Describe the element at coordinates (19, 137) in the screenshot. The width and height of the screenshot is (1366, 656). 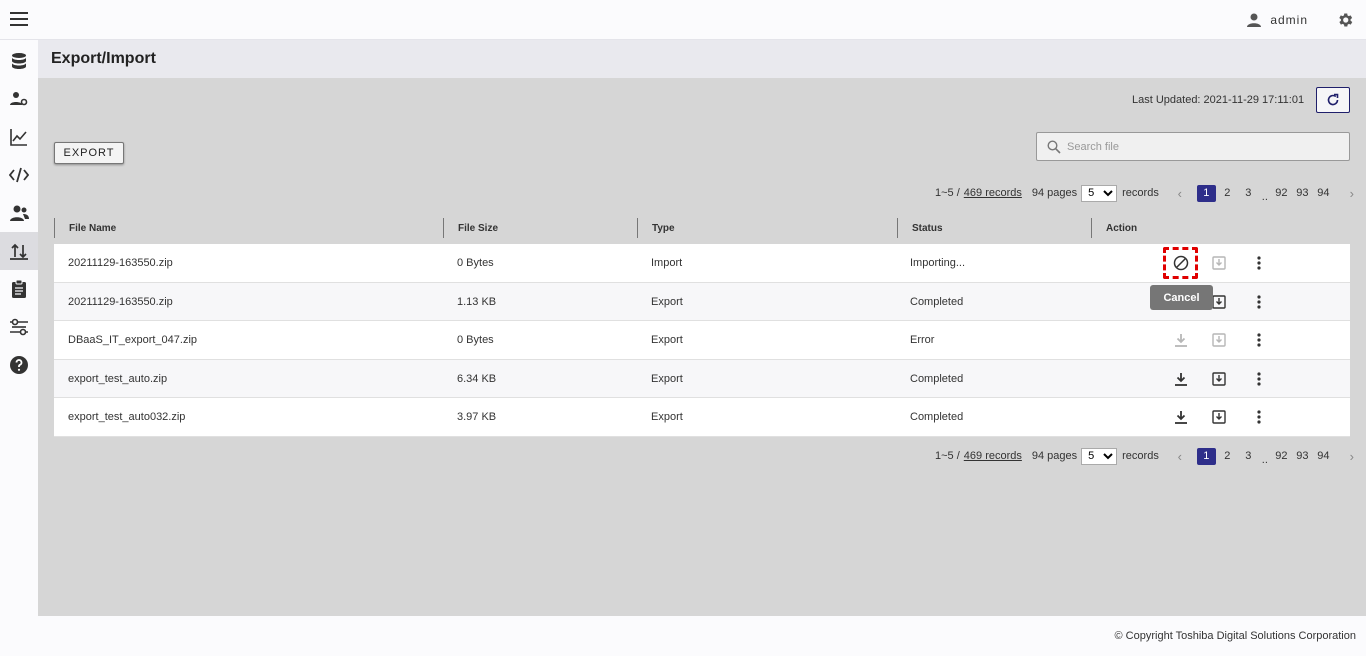
I see `sidebar-item-monitoring` at that location.